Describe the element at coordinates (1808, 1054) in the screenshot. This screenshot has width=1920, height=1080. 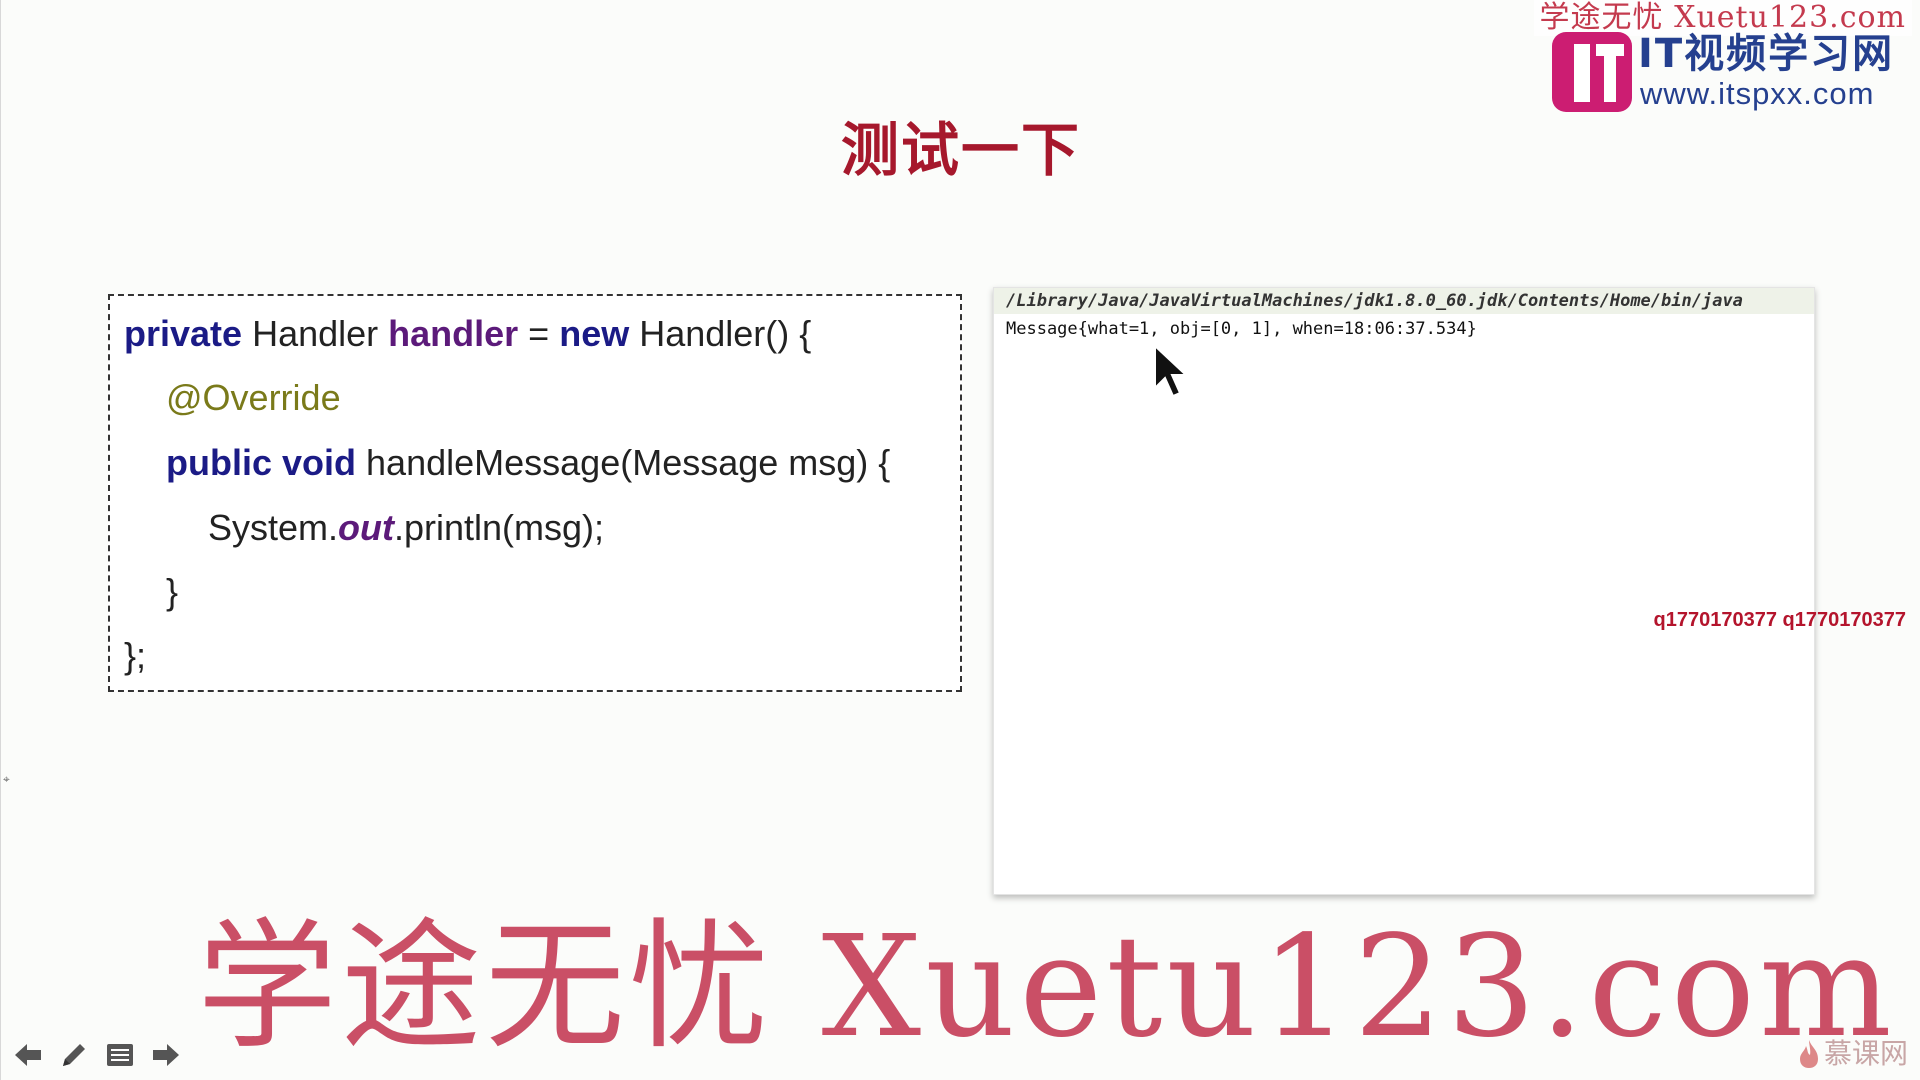
I see `flame-icon` at that location.